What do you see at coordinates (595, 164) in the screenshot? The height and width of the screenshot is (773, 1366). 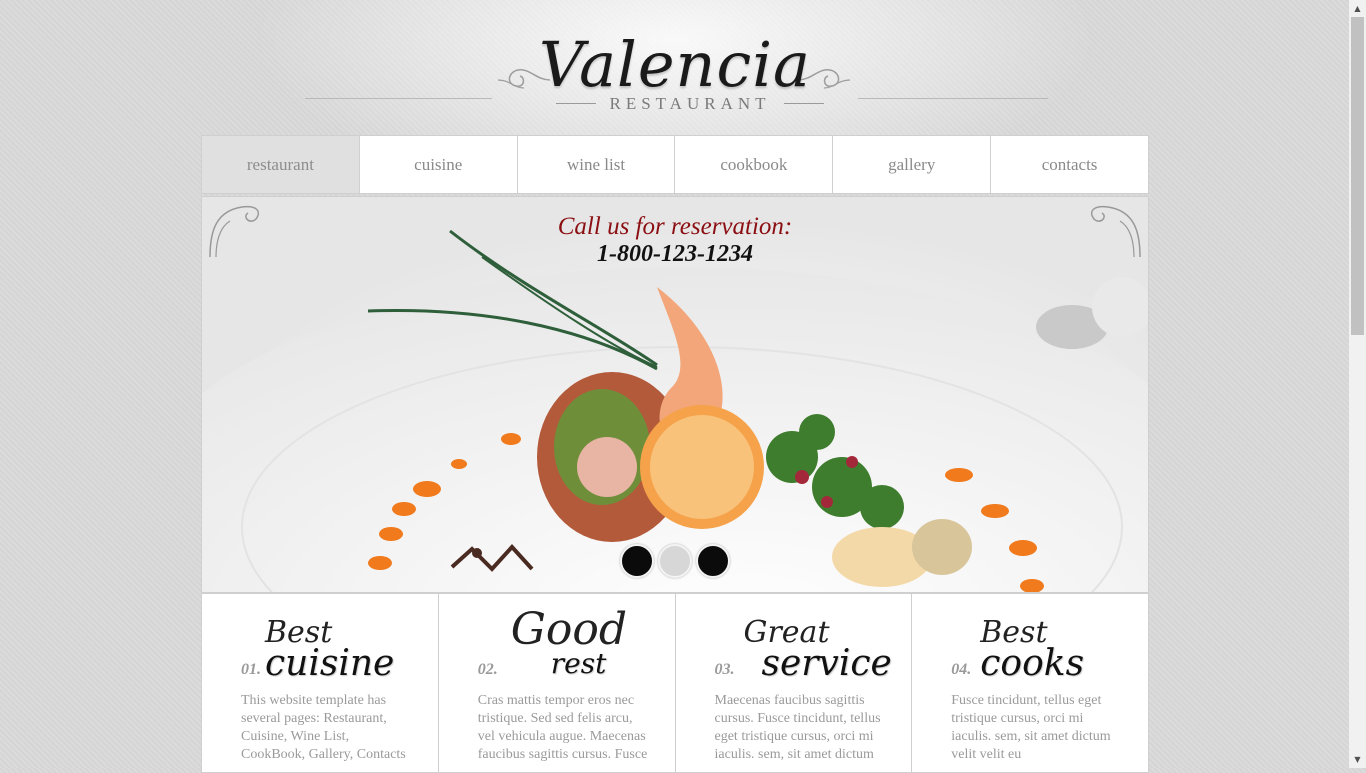 I see `nav-item-wine-list: wine list` at bounding box center [595, 164].